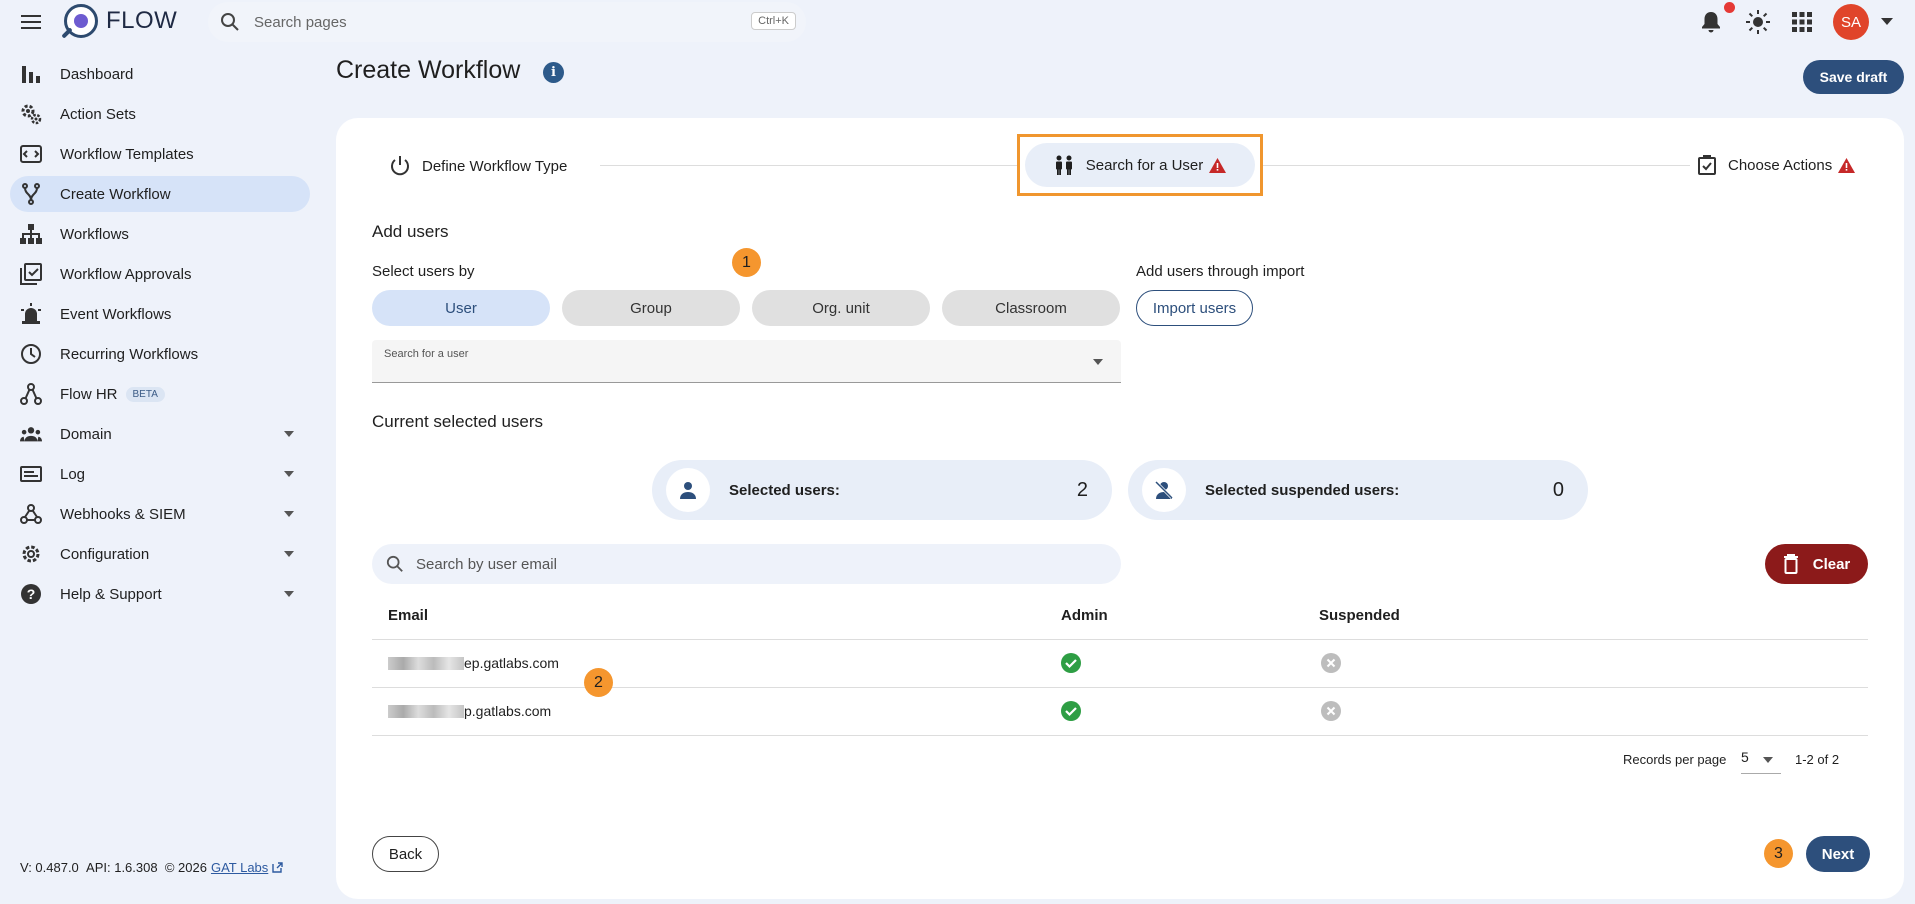  What do you see at coordinates (1218, 165) in the screenshot?
I see `warning-icon` at bounding box center [1218, 165].